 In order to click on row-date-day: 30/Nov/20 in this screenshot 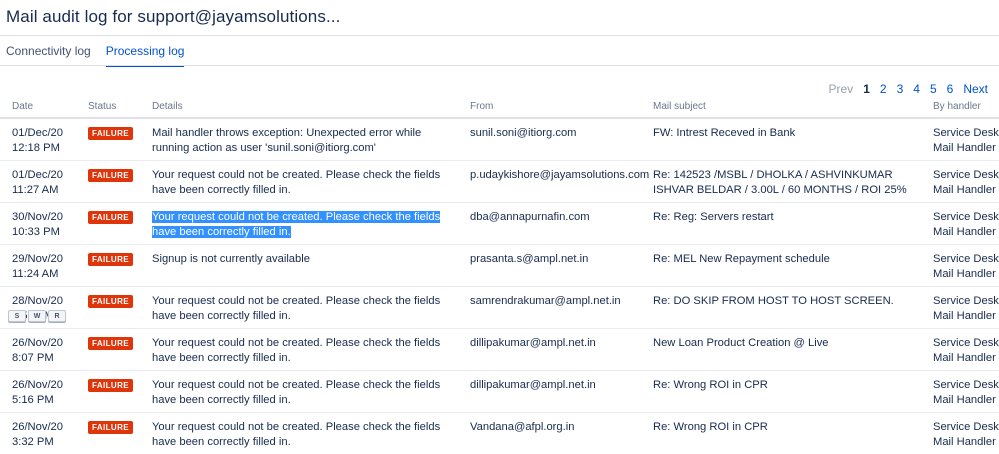, I will do `click(44, 217)`.